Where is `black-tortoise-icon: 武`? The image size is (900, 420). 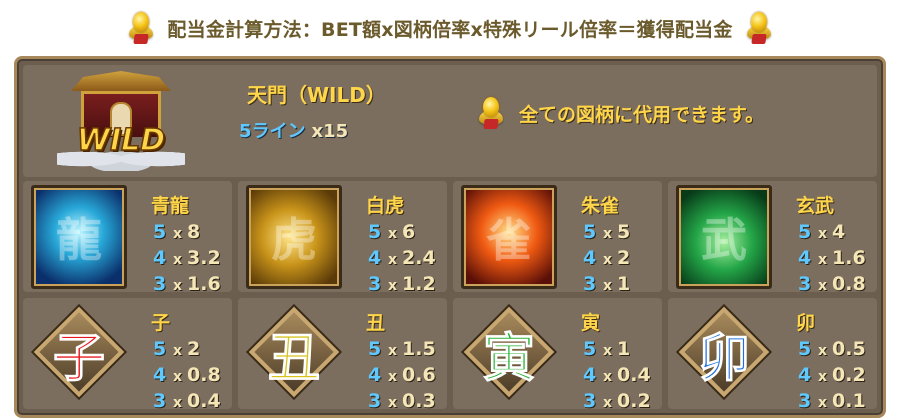
black-tortoise-icon: 武 is located at coordinates (724, 237).